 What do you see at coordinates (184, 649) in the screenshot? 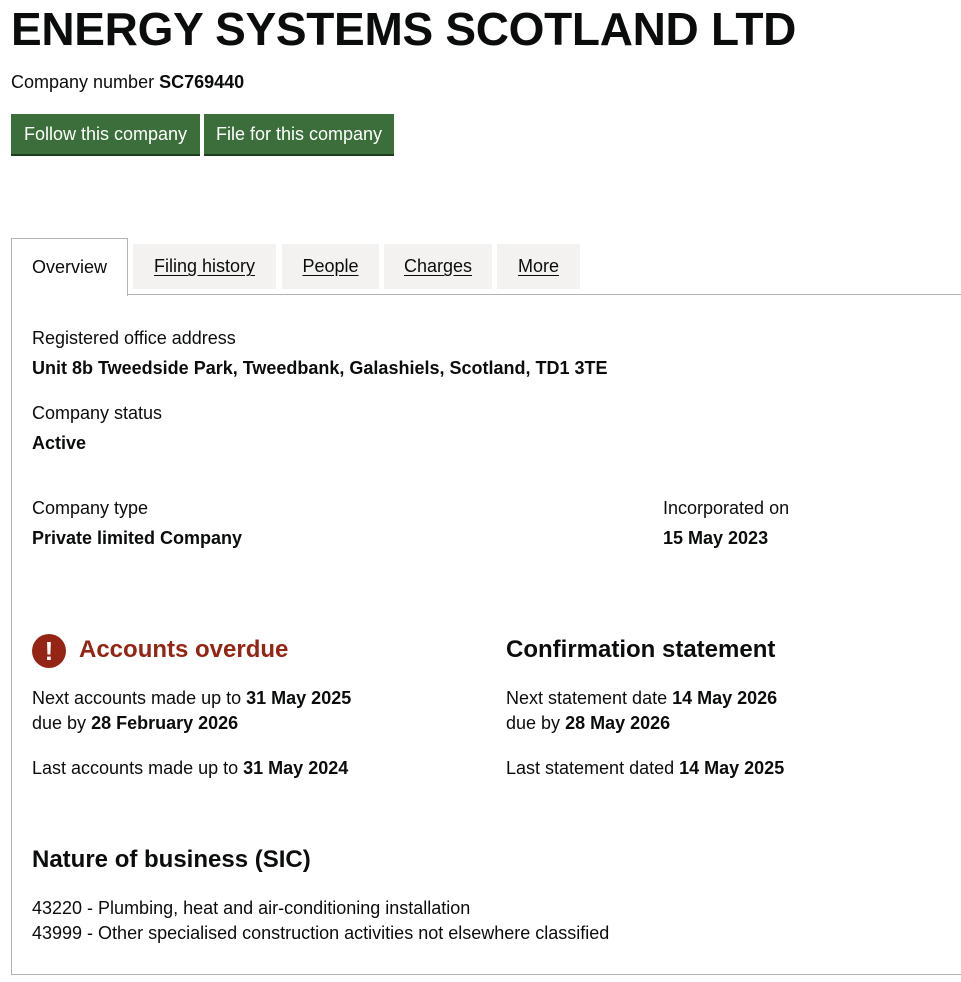
I see `accounts-overdue-heading: Accounts overdue` at bounding box center [184, 649].